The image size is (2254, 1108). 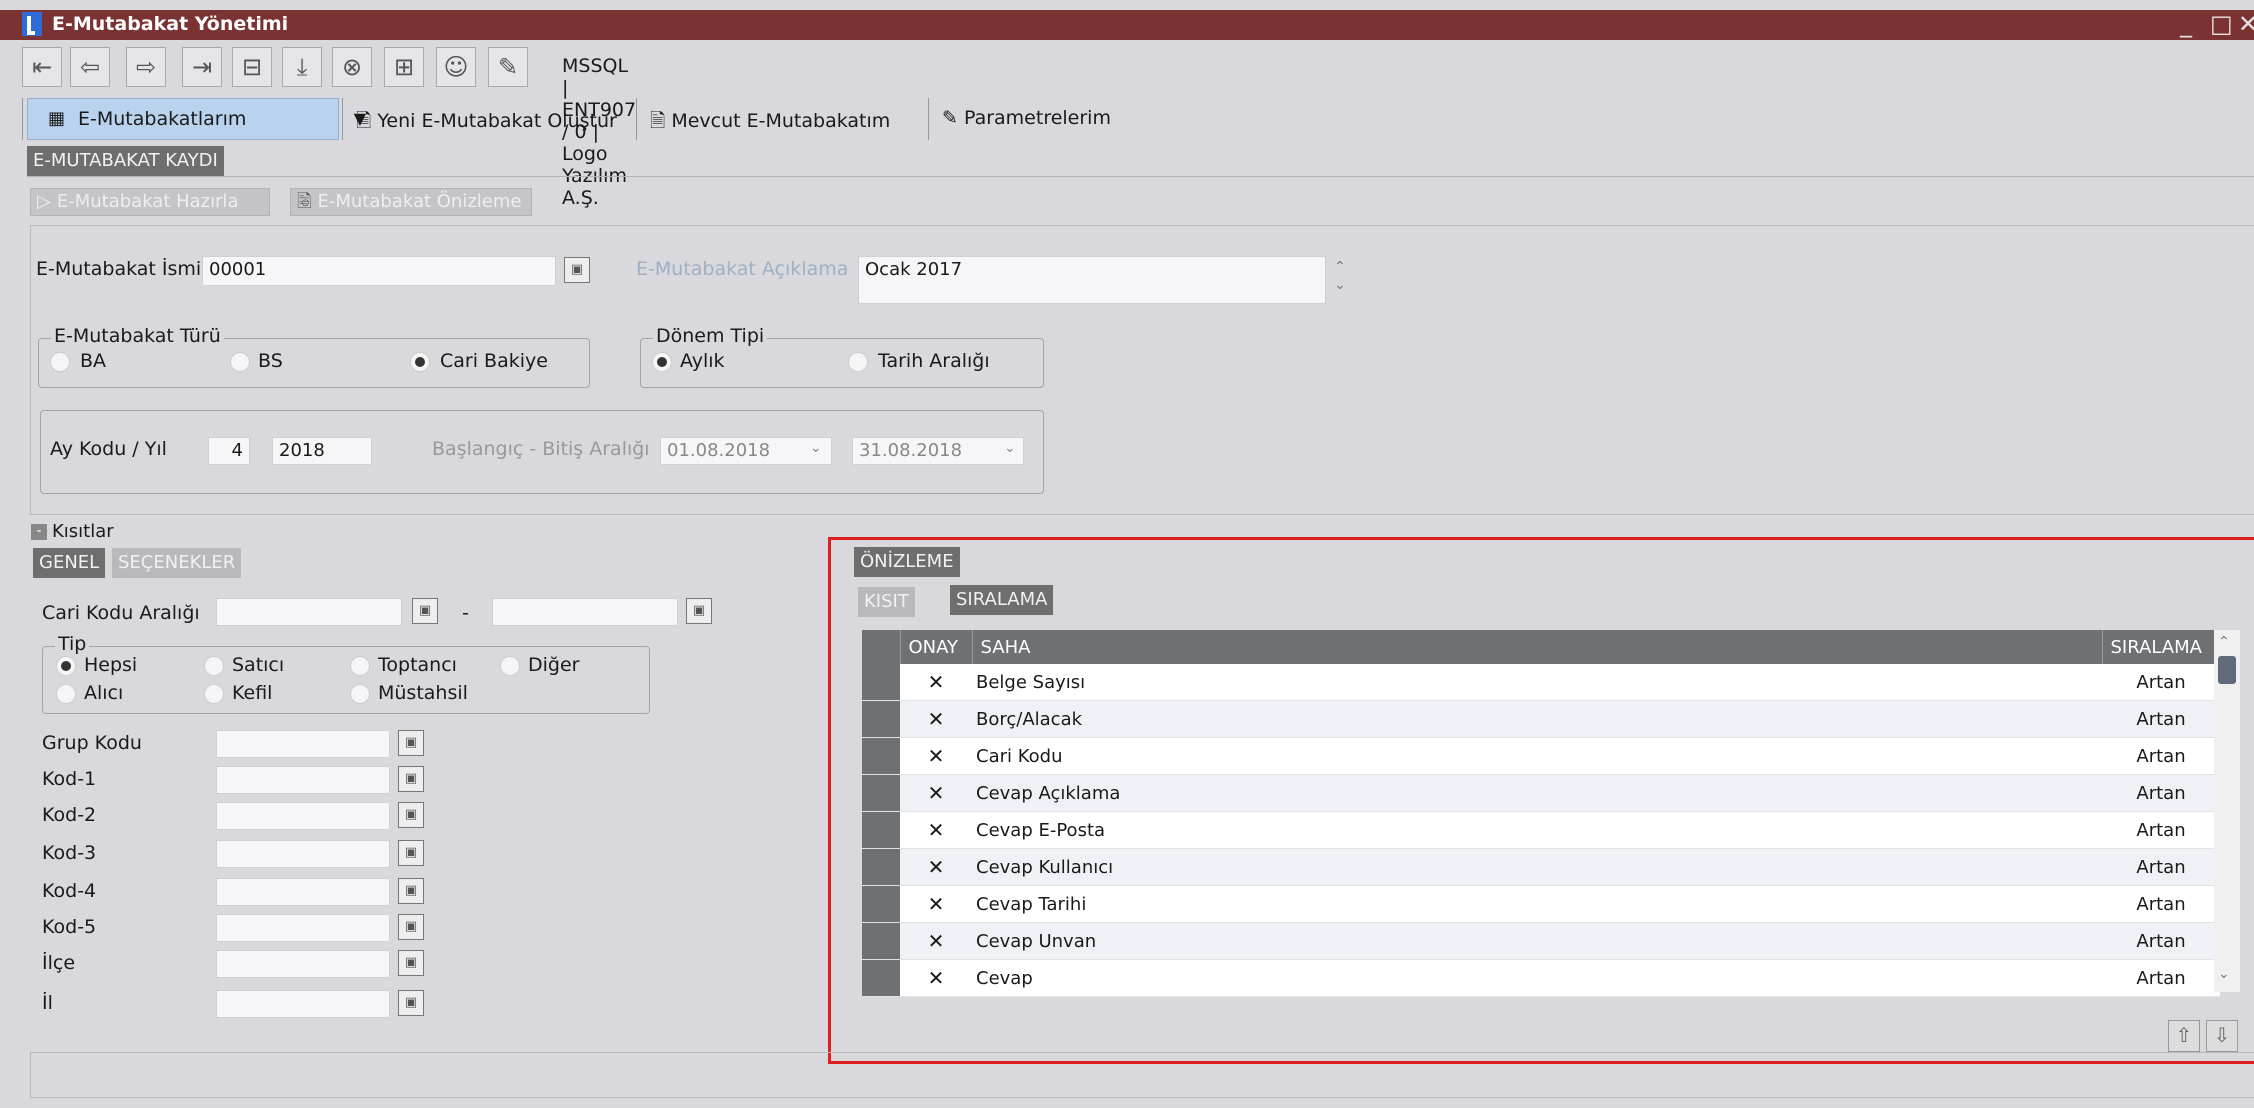 What do you see at coordinates (309, 612) in the screenshot?
I see `cari-start-field` at bounding box center [309, 612].